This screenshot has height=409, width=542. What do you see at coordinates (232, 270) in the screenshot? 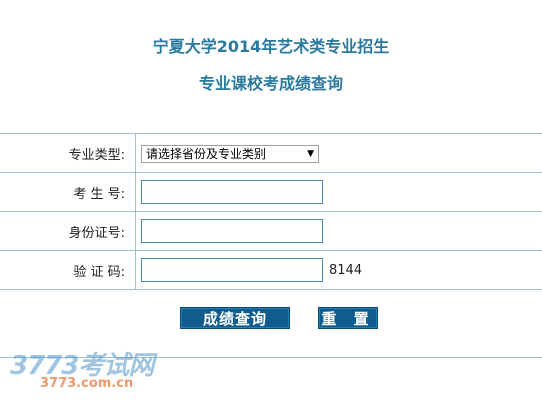
I see `captcha-input` at bounding box center [232, 270].